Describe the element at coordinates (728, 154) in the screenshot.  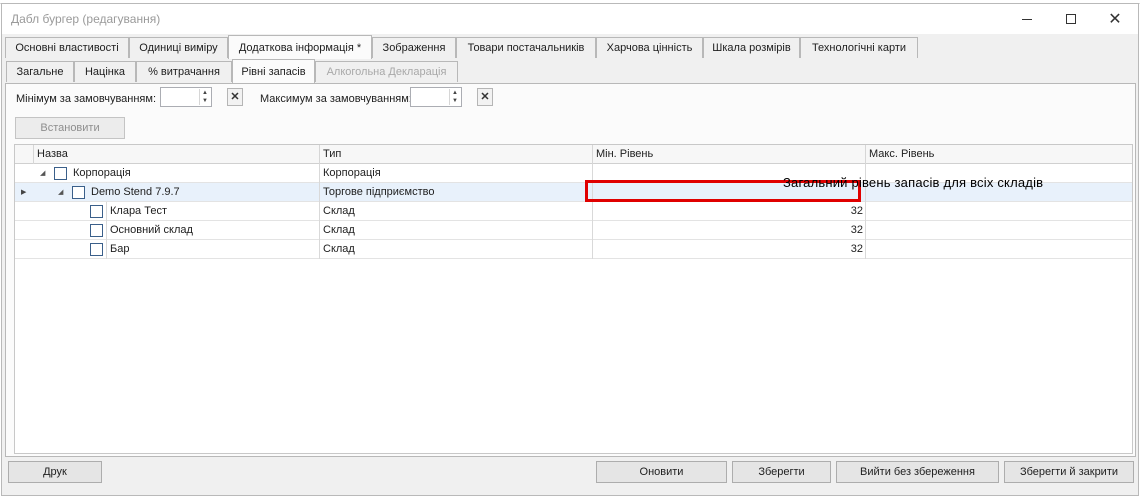
I see `column-header-min-level: Мін. Рівень` at that location.